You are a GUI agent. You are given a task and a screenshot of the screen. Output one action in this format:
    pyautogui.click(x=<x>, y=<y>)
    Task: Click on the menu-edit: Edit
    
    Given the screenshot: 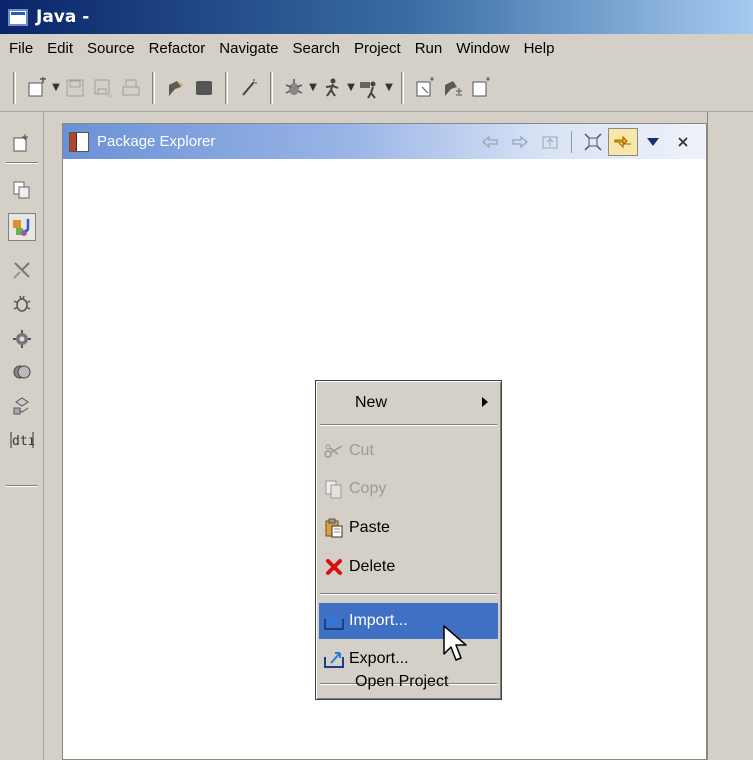 What is the action you would take?
    pyautogui.click(x=60, y=49)
    